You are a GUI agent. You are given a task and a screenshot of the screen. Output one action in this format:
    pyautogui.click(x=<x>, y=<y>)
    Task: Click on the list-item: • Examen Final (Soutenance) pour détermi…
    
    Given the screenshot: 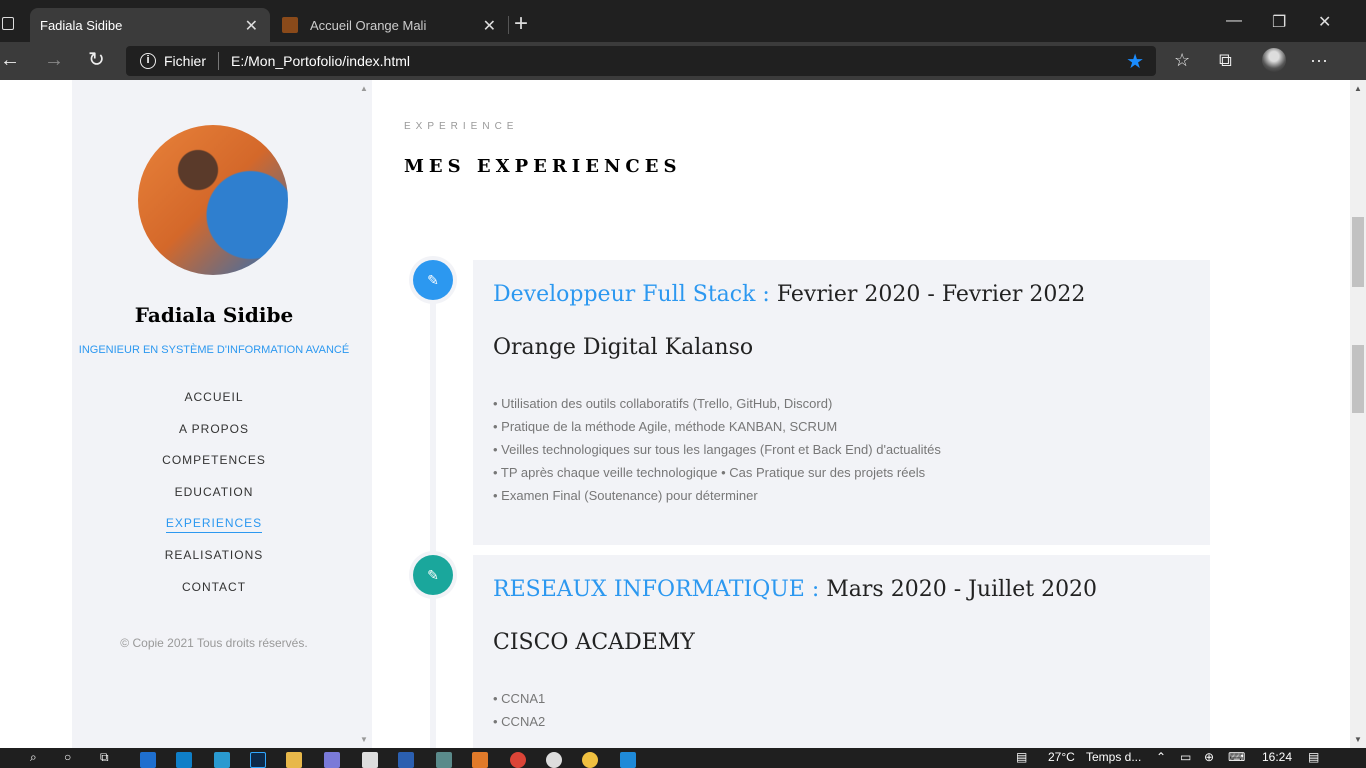 What is the action you would take?
    pyautogui.click(x=625, y=495)
    